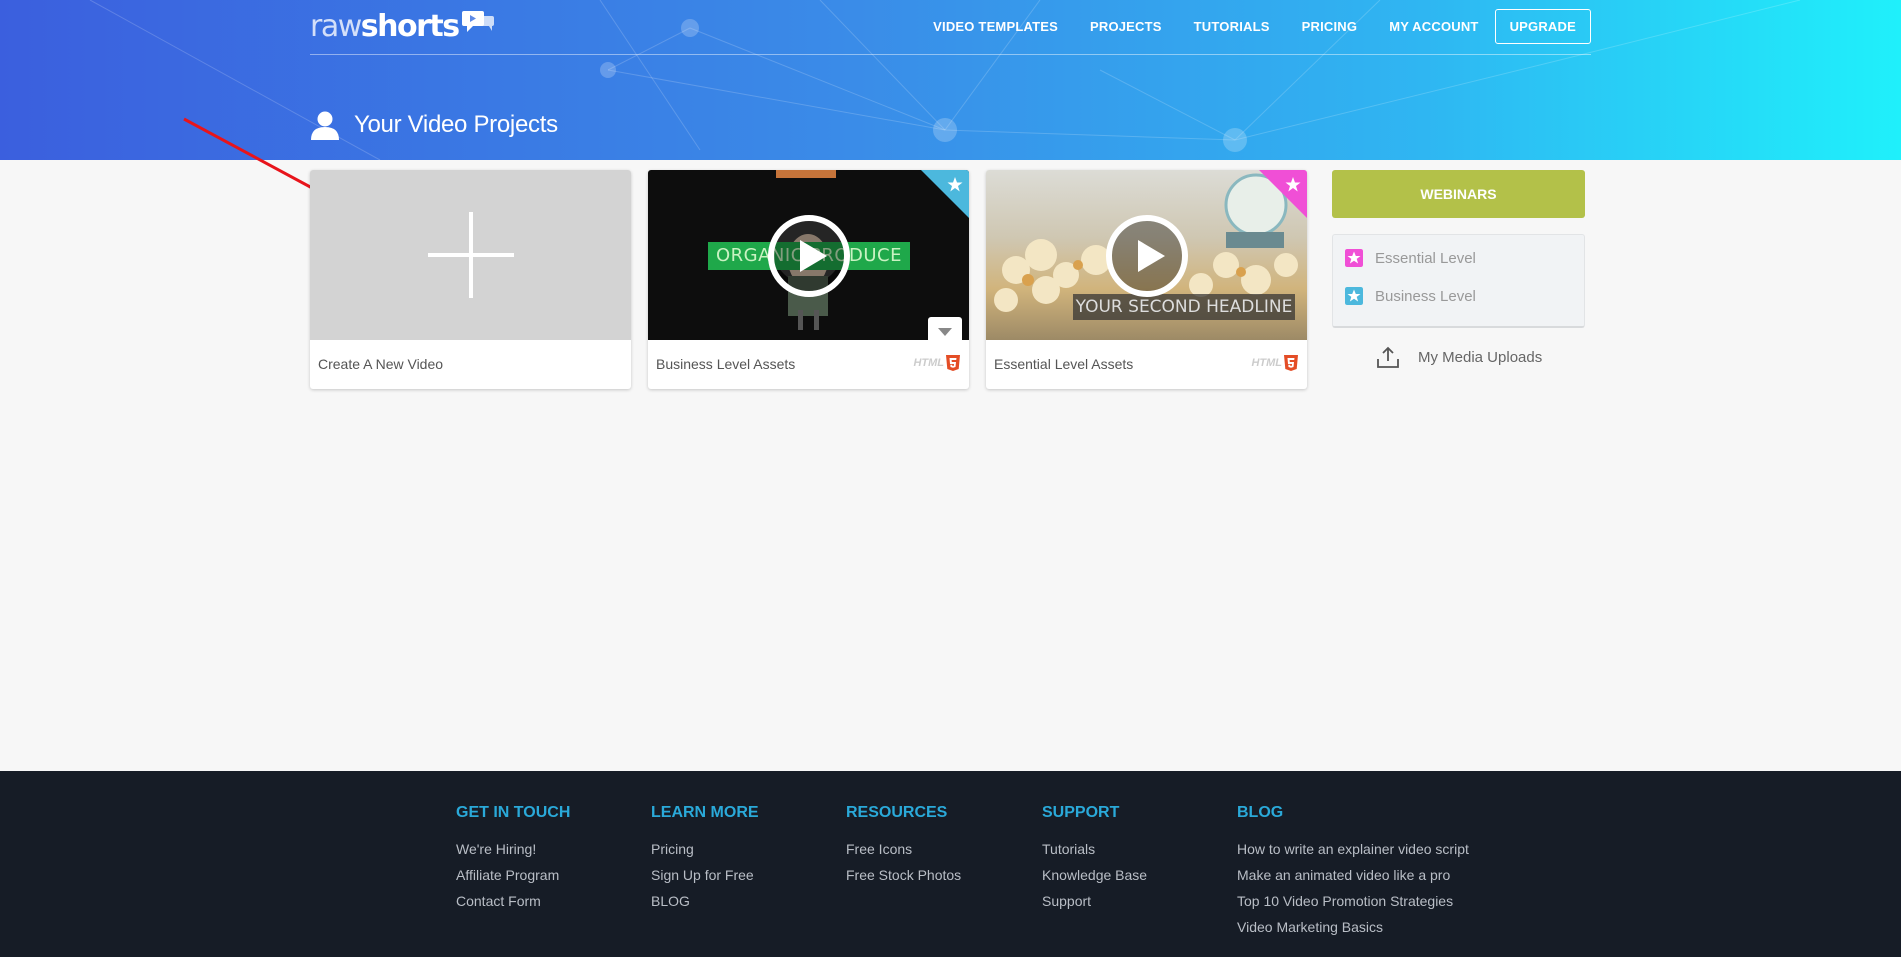 The height and width of the screenshot is (957, 1901). I want to click on upload-icon, so click(1388, 357).